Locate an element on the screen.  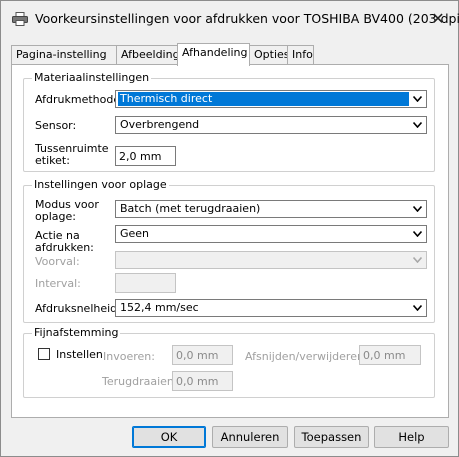
backfeed-label: Terugdraaien: is located at coordinates (140, 381).